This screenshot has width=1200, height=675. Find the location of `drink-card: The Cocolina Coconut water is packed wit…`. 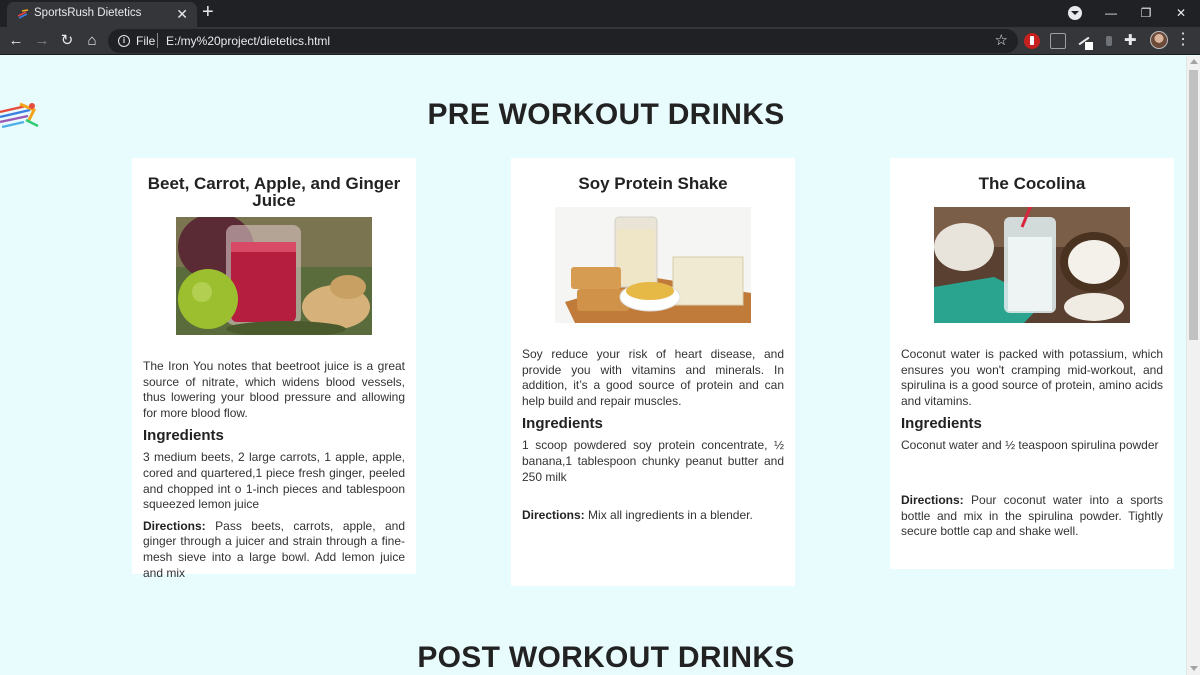

drink-card: The Cocolina Coconut water is packed wit… is located at coordinates (1032, 363).